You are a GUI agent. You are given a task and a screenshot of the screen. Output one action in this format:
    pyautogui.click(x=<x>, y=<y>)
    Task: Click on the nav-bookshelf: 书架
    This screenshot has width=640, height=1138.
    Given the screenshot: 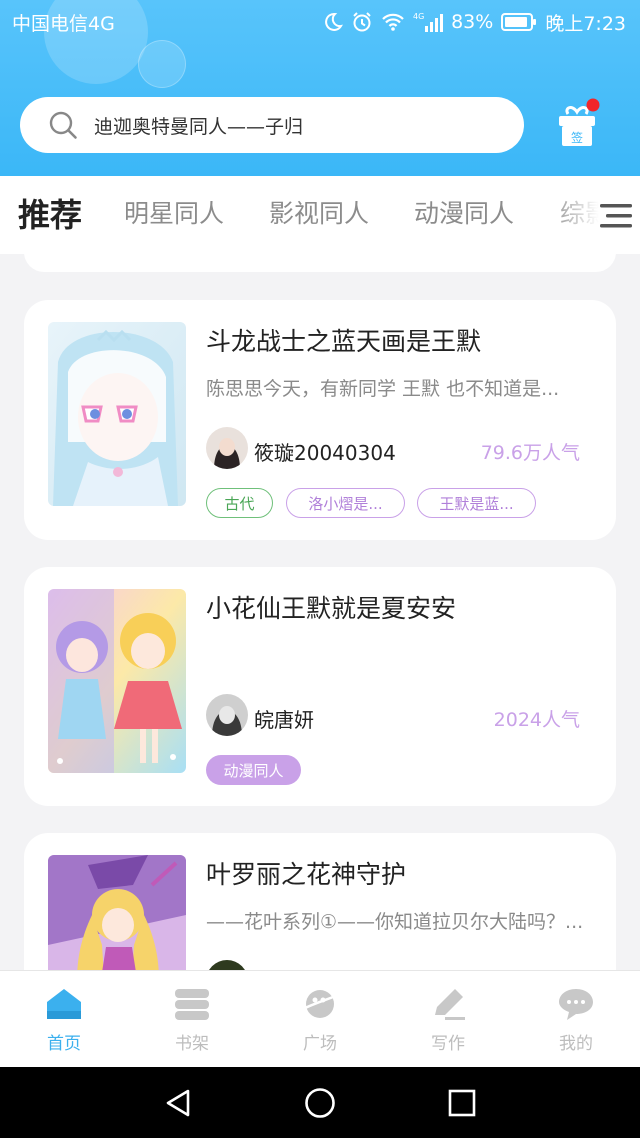 What is the action you would take?
    pyautogui.click(x=192, y=1019)
    